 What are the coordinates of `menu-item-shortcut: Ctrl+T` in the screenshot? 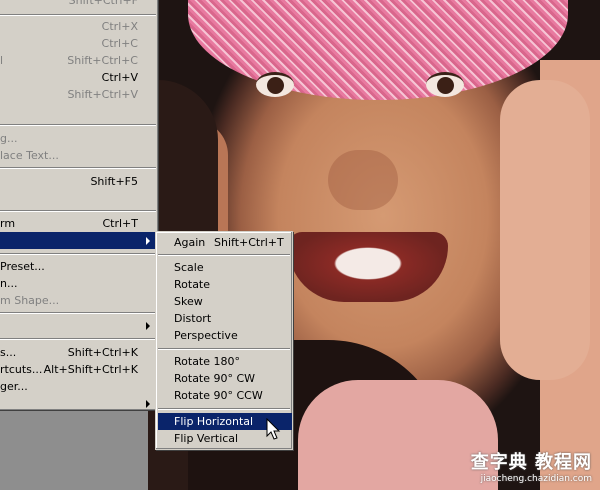 It's located at (120, 223).